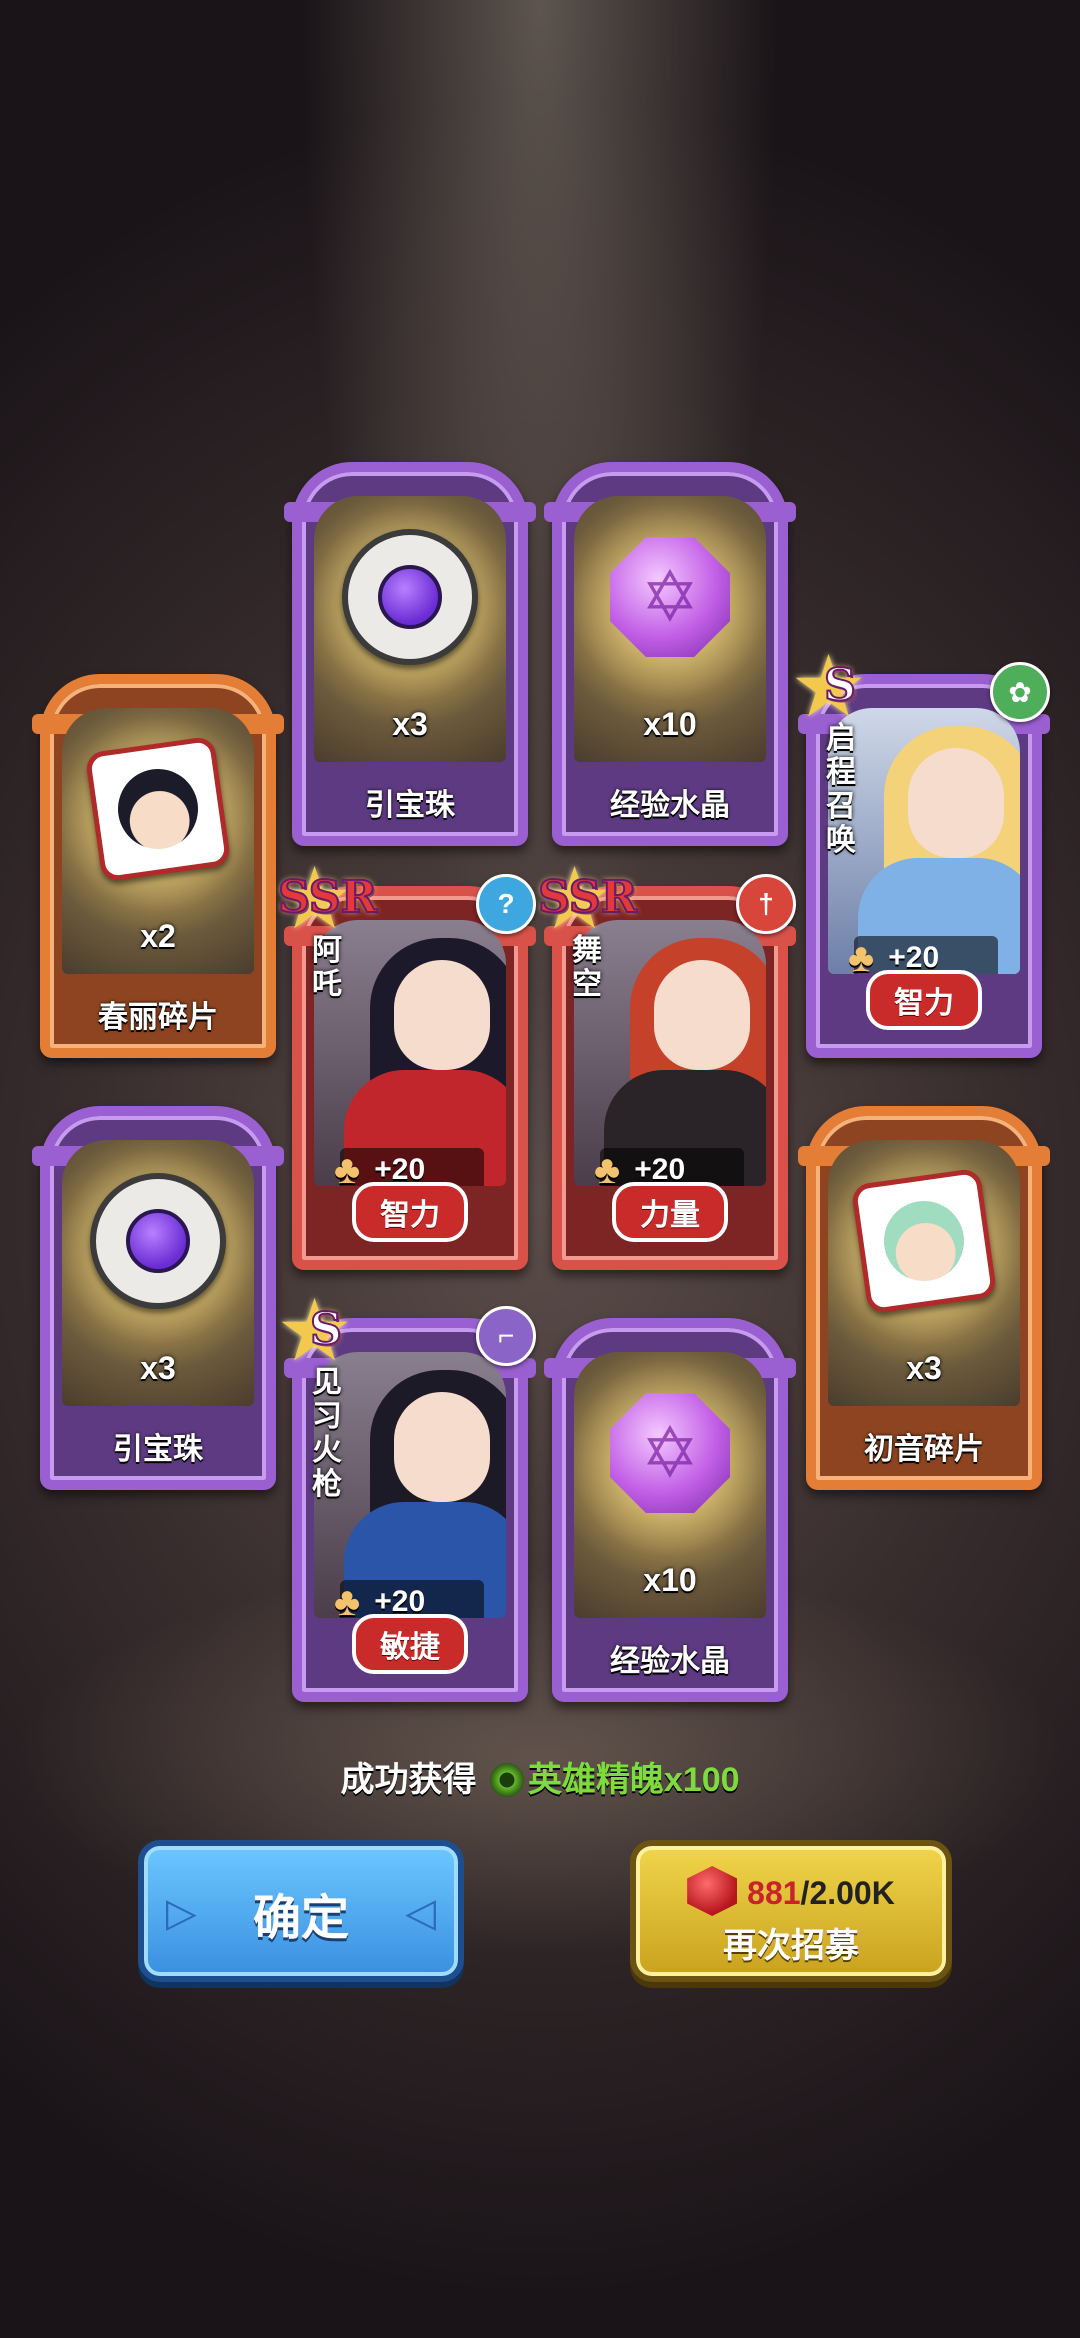  I want to click on hero-card-azha: ♣ +20 阿吒 ★ SSR ? 智力, so click(406, 1063).